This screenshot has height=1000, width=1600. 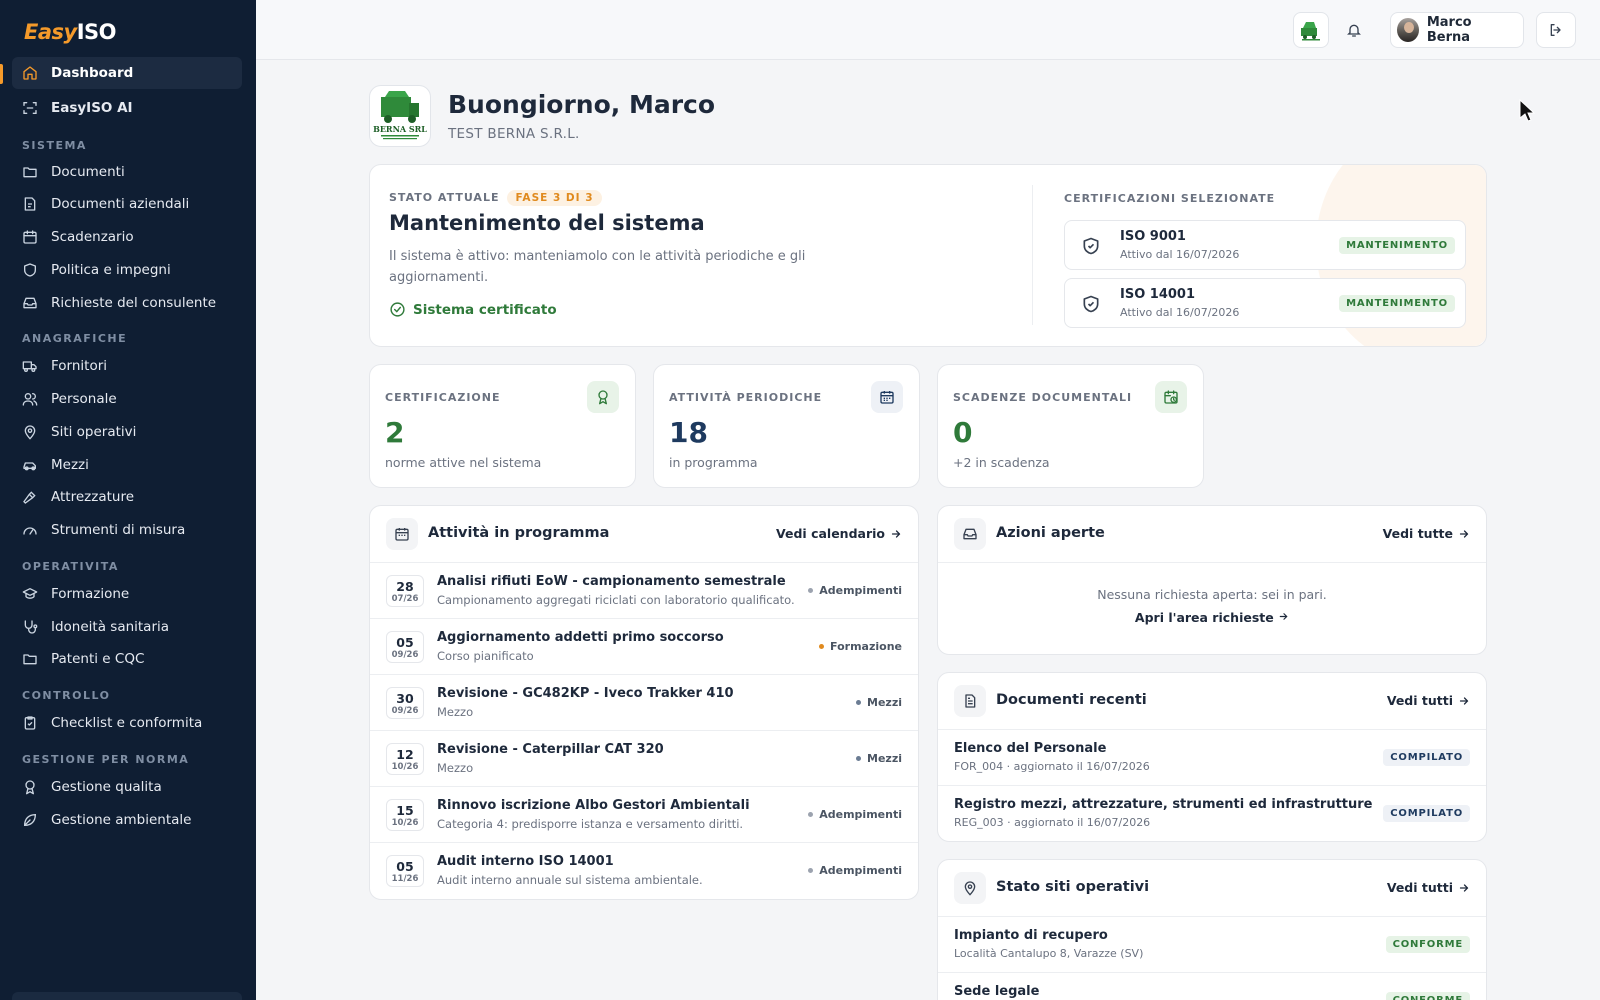 I want to click on view-all-sites-link: Vedi tutti, so click(x=1428, y=887).